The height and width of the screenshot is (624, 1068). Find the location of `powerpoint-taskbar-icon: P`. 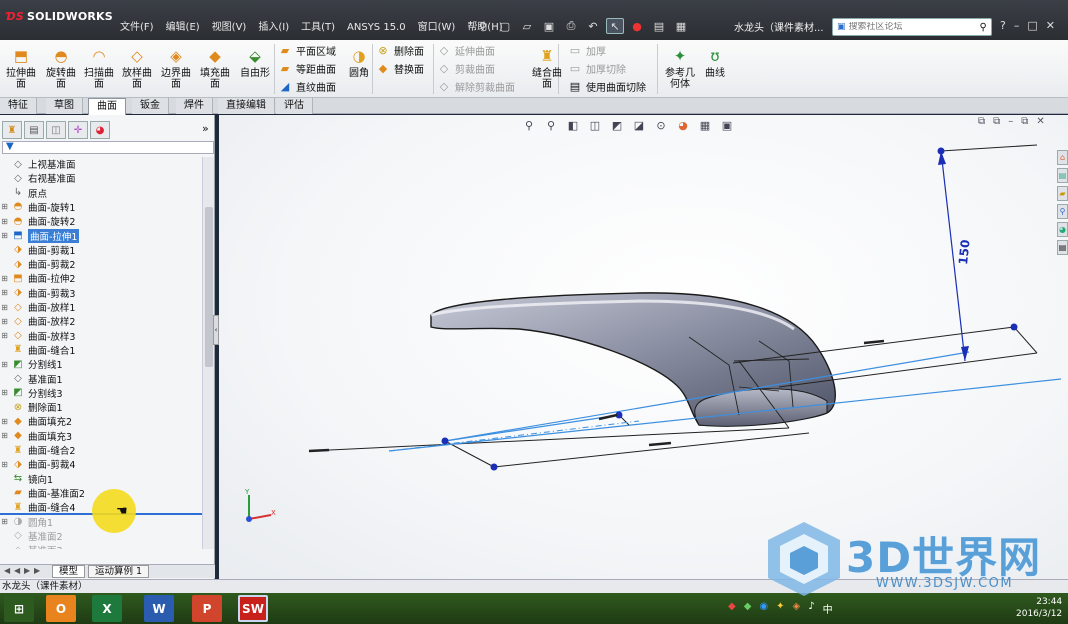

powerpoint-taskbar-icon: P is located at coordinates (207, 608).